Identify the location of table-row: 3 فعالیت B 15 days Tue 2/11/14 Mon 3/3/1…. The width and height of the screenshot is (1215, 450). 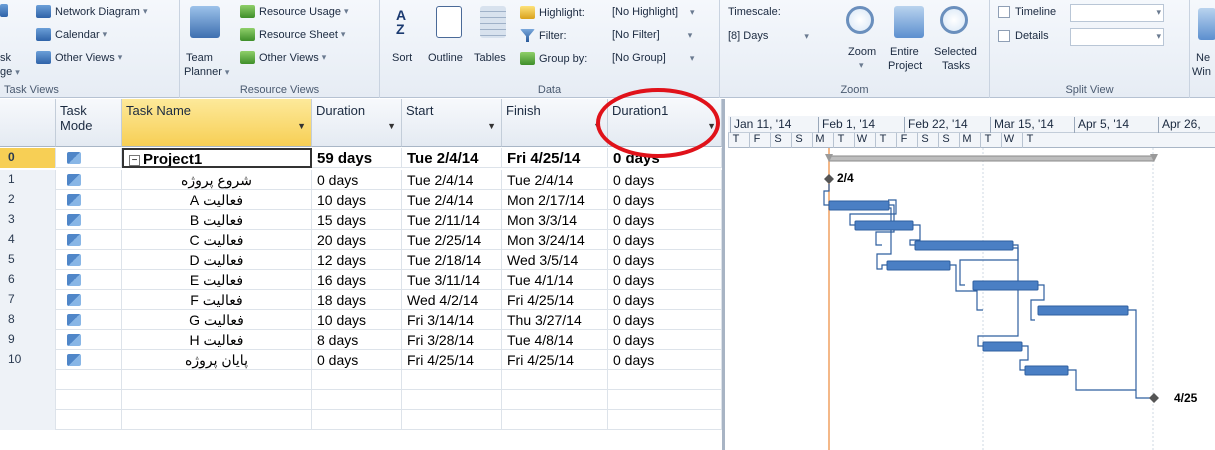
(361, 220).